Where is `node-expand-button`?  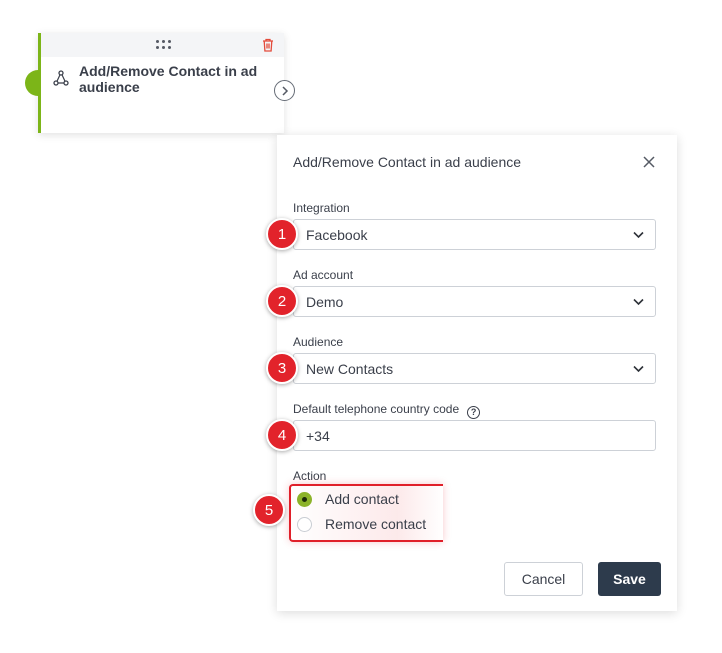 node-expand-button is located at coordinates (284, 90).